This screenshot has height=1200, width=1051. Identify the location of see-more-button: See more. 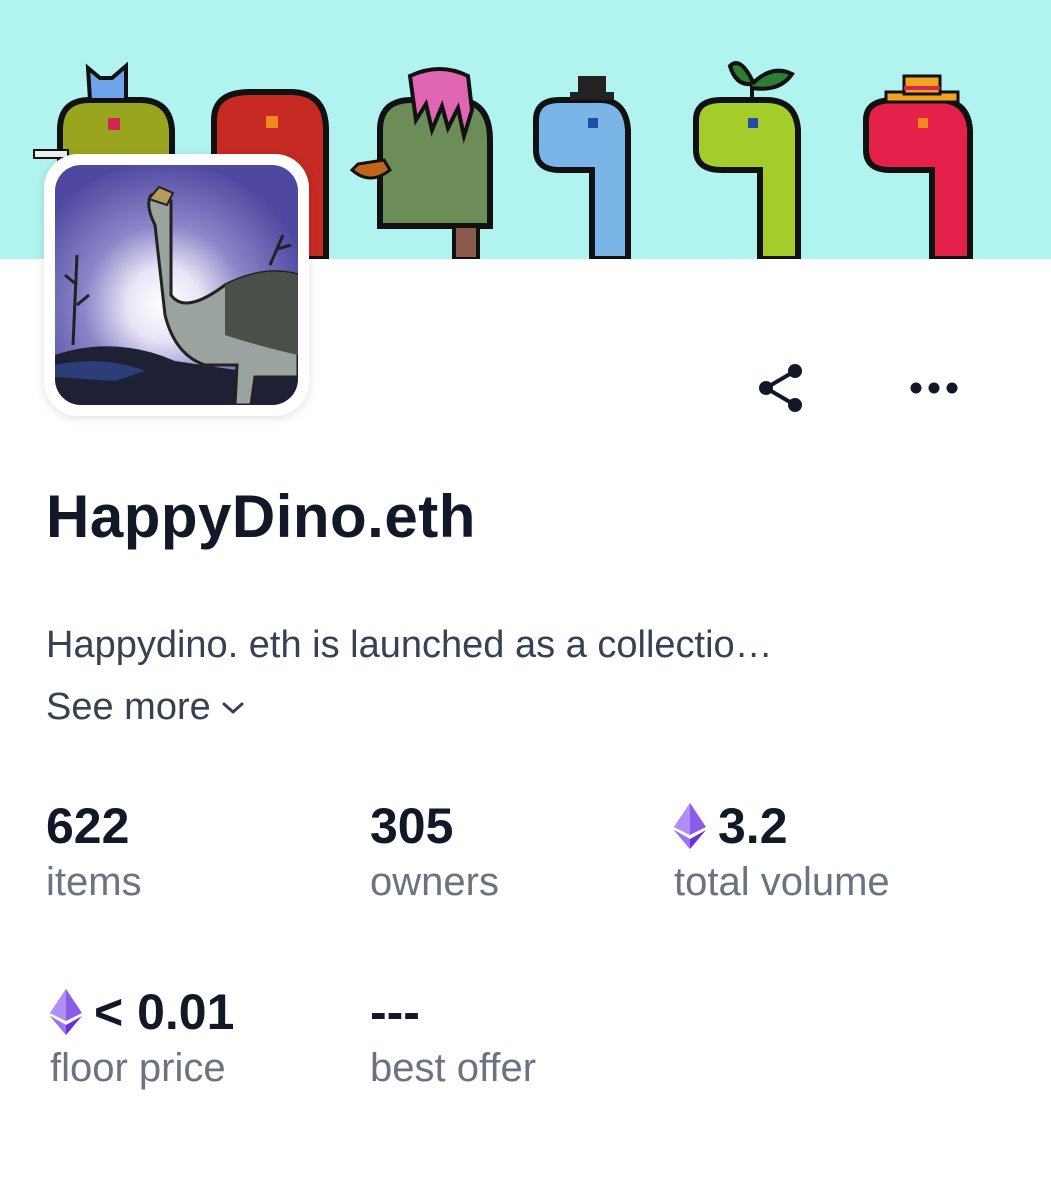
(145, 707).